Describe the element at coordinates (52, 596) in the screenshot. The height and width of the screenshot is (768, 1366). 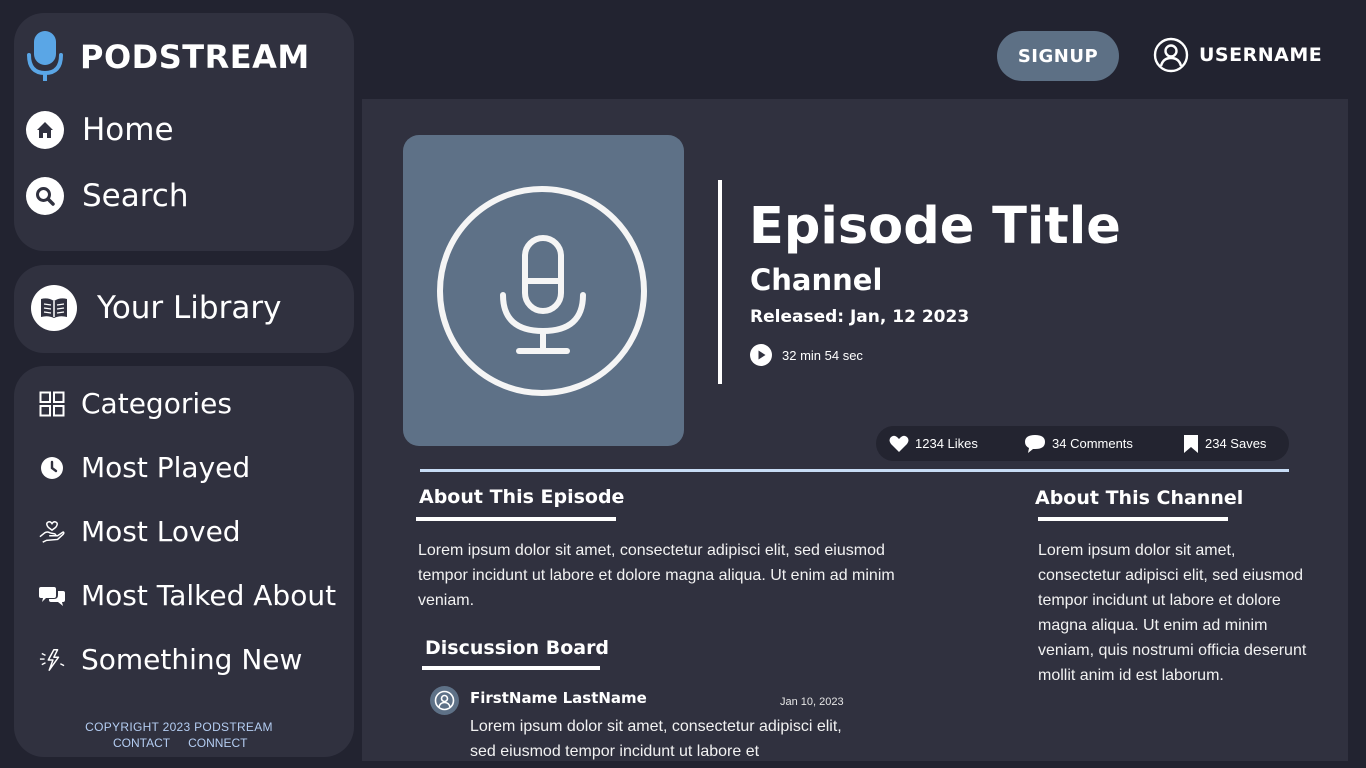
I see `chat-bubbles-icon` at that location.